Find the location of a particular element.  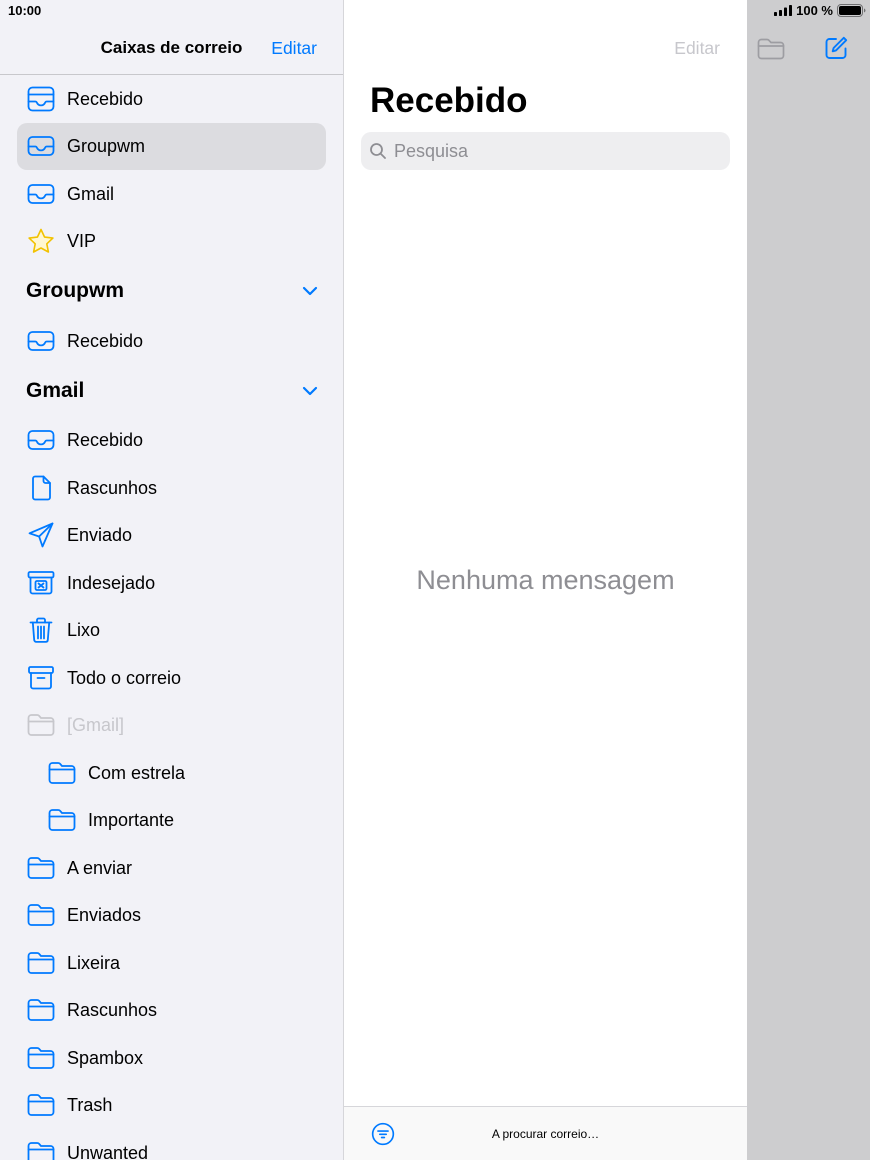

mailbox-label: A enviar is located at coordinates (100, 867).